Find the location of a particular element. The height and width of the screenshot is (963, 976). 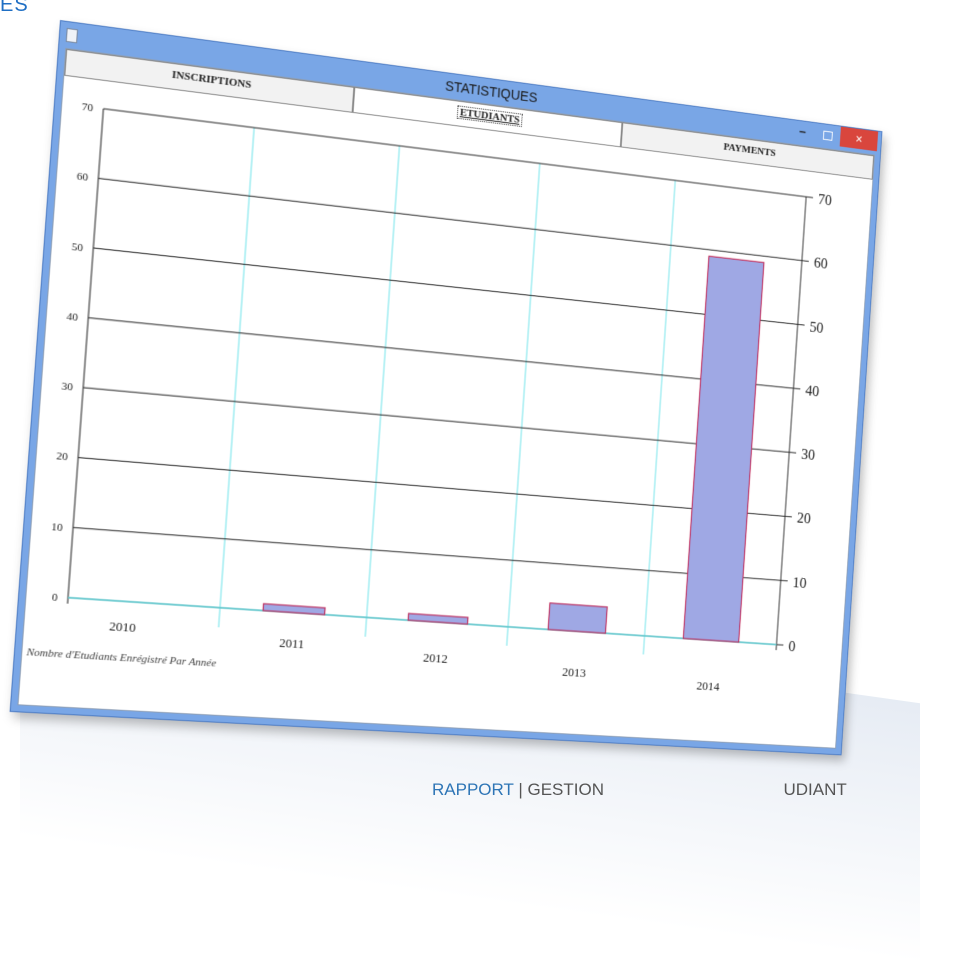

y-tick-label-right: 40 is located at coordinates (812, 391).